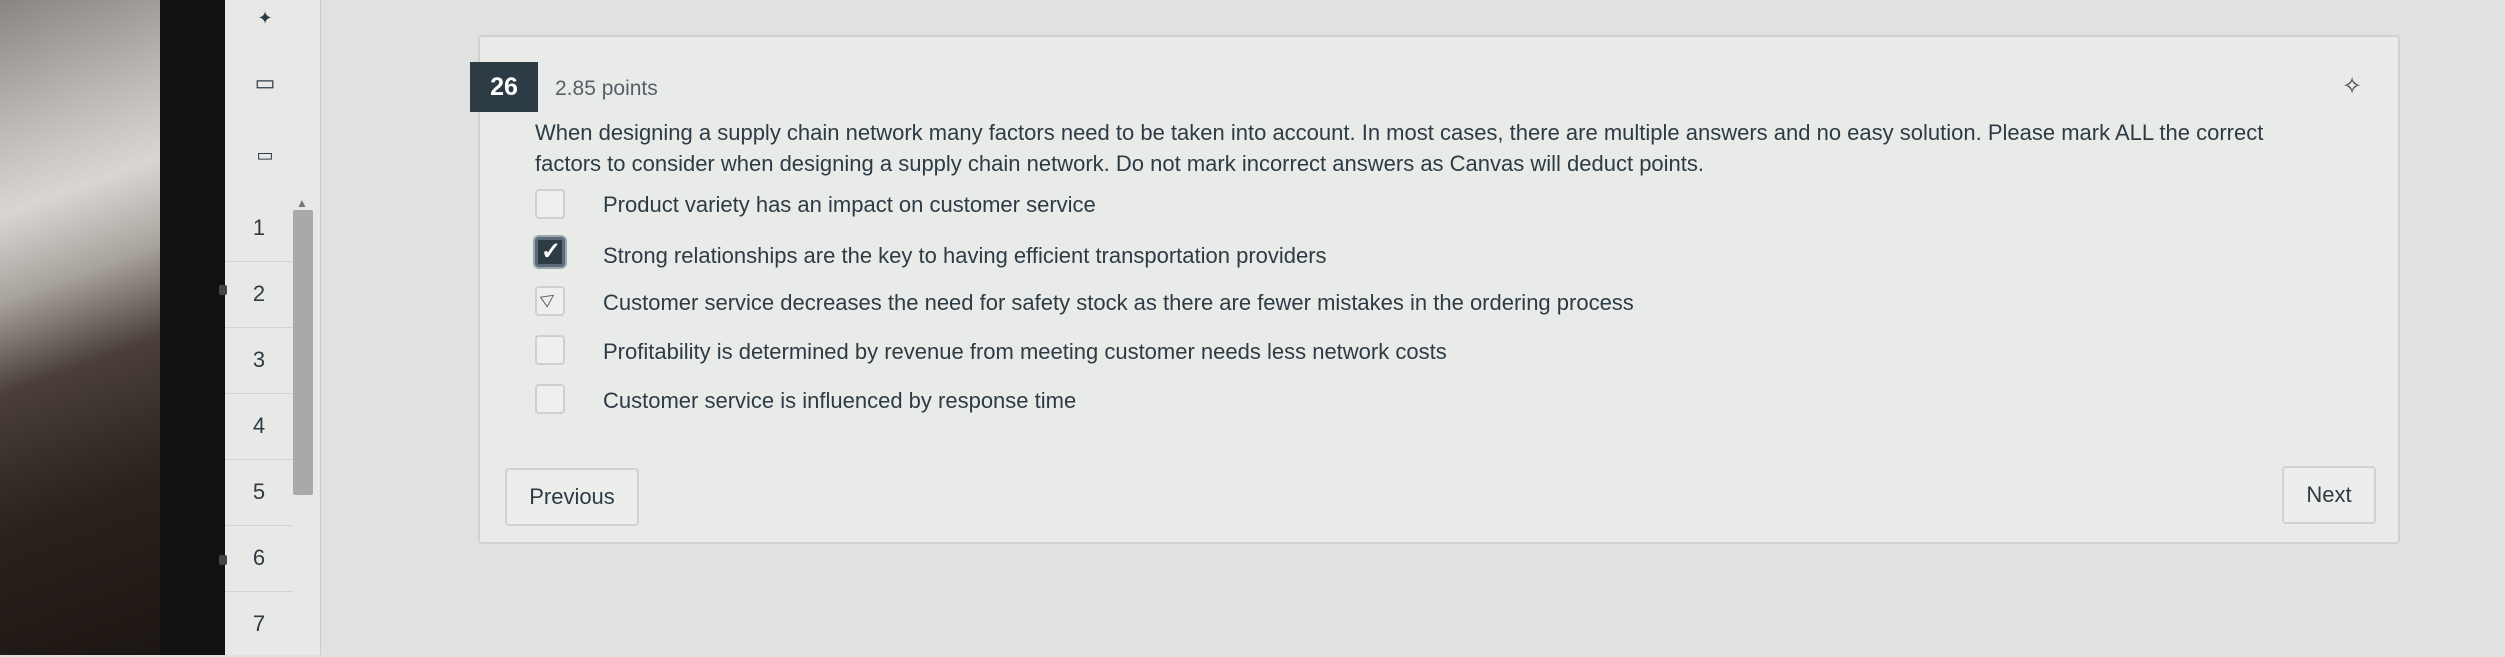 This screenshot has height=657, width=2505. What do you see at coordinates (259, 228) in the screenshot?
I see `nav-item-1: 1` at bounding box center [259, 228].